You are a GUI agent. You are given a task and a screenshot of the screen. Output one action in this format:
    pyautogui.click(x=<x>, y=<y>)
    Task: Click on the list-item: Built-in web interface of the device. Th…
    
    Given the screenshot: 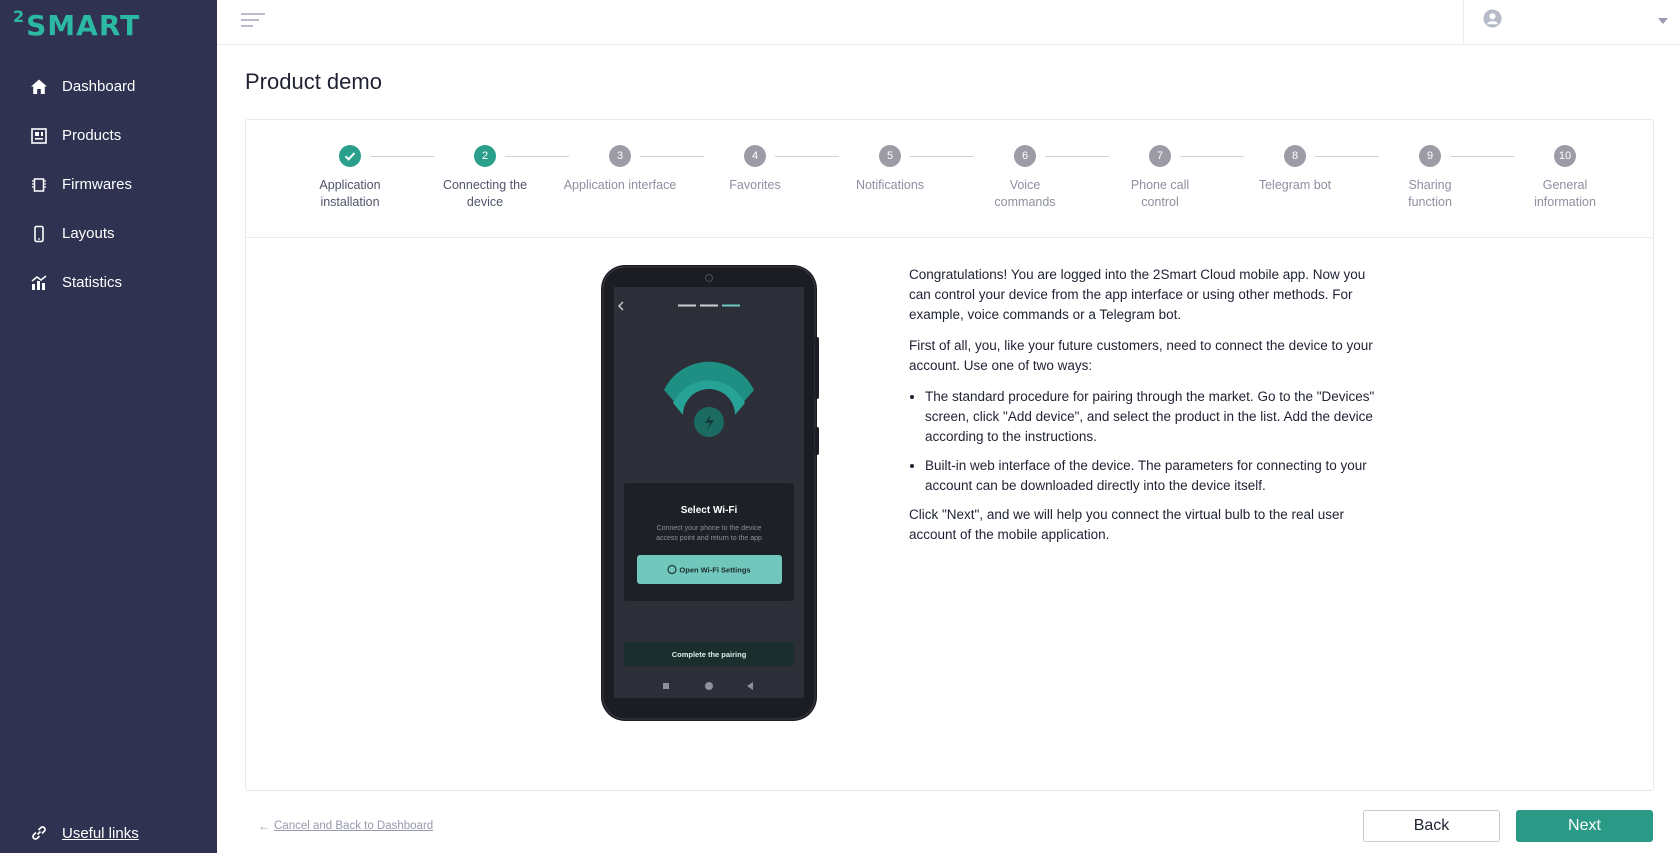 What is the action you would take?
    pyautogui.click(x=1152, y=476)
    